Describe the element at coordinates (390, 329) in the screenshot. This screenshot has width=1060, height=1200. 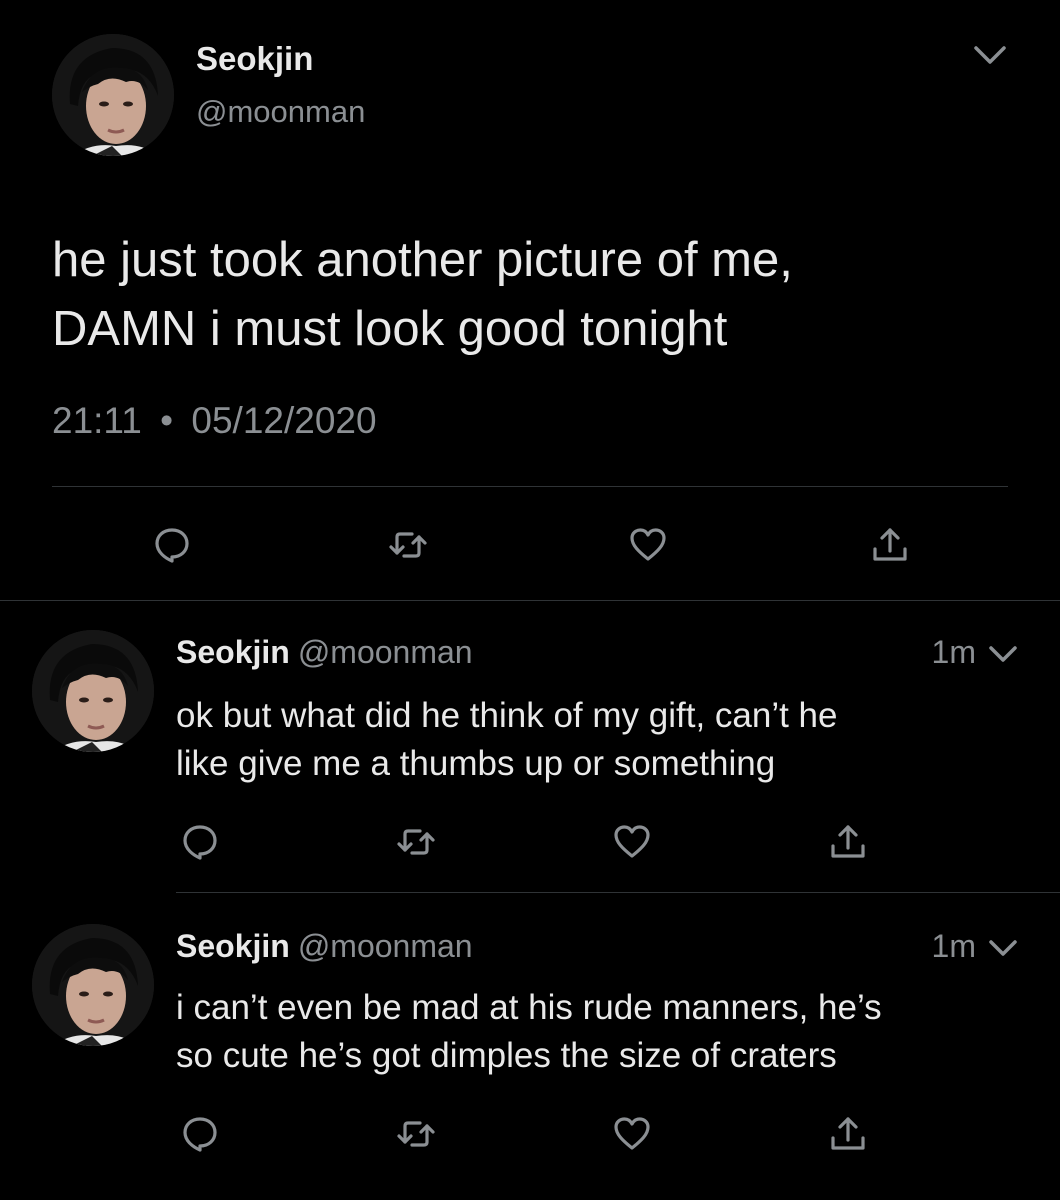
I see `tweet-text-line: DAMN i must look good tonight` at that location.